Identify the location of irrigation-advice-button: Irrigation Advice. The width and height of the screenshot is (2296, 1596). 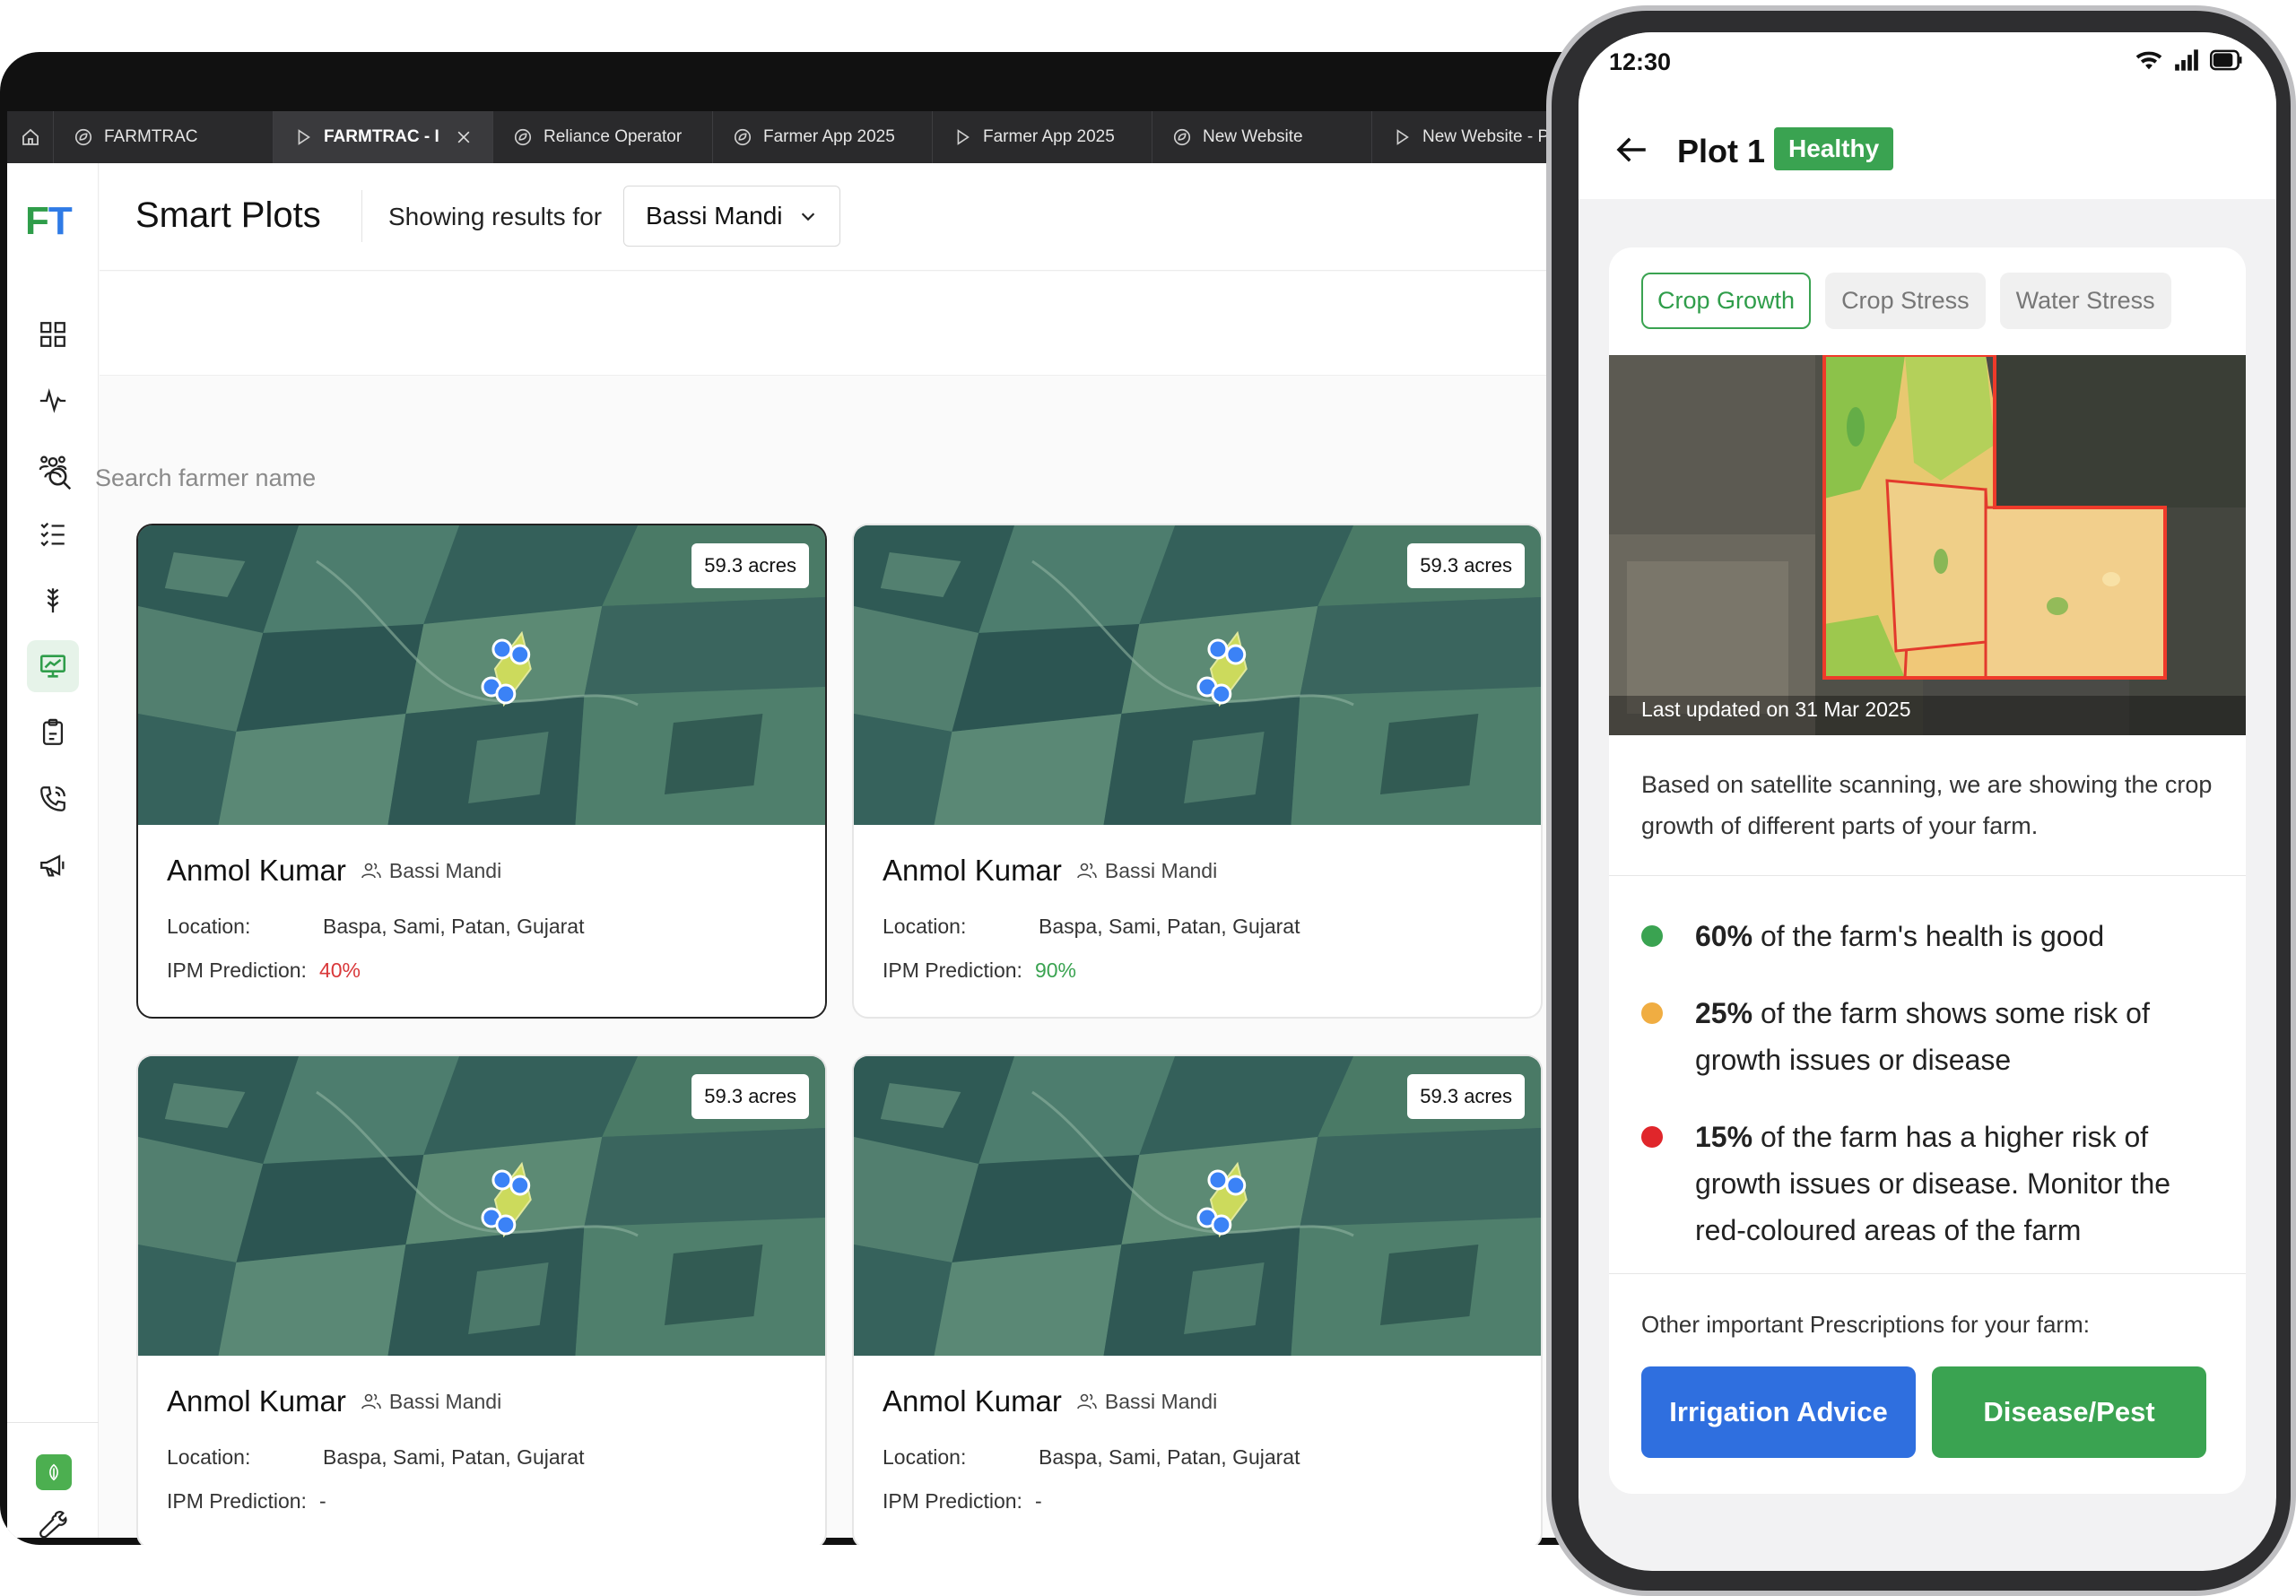
(1778, 1412).